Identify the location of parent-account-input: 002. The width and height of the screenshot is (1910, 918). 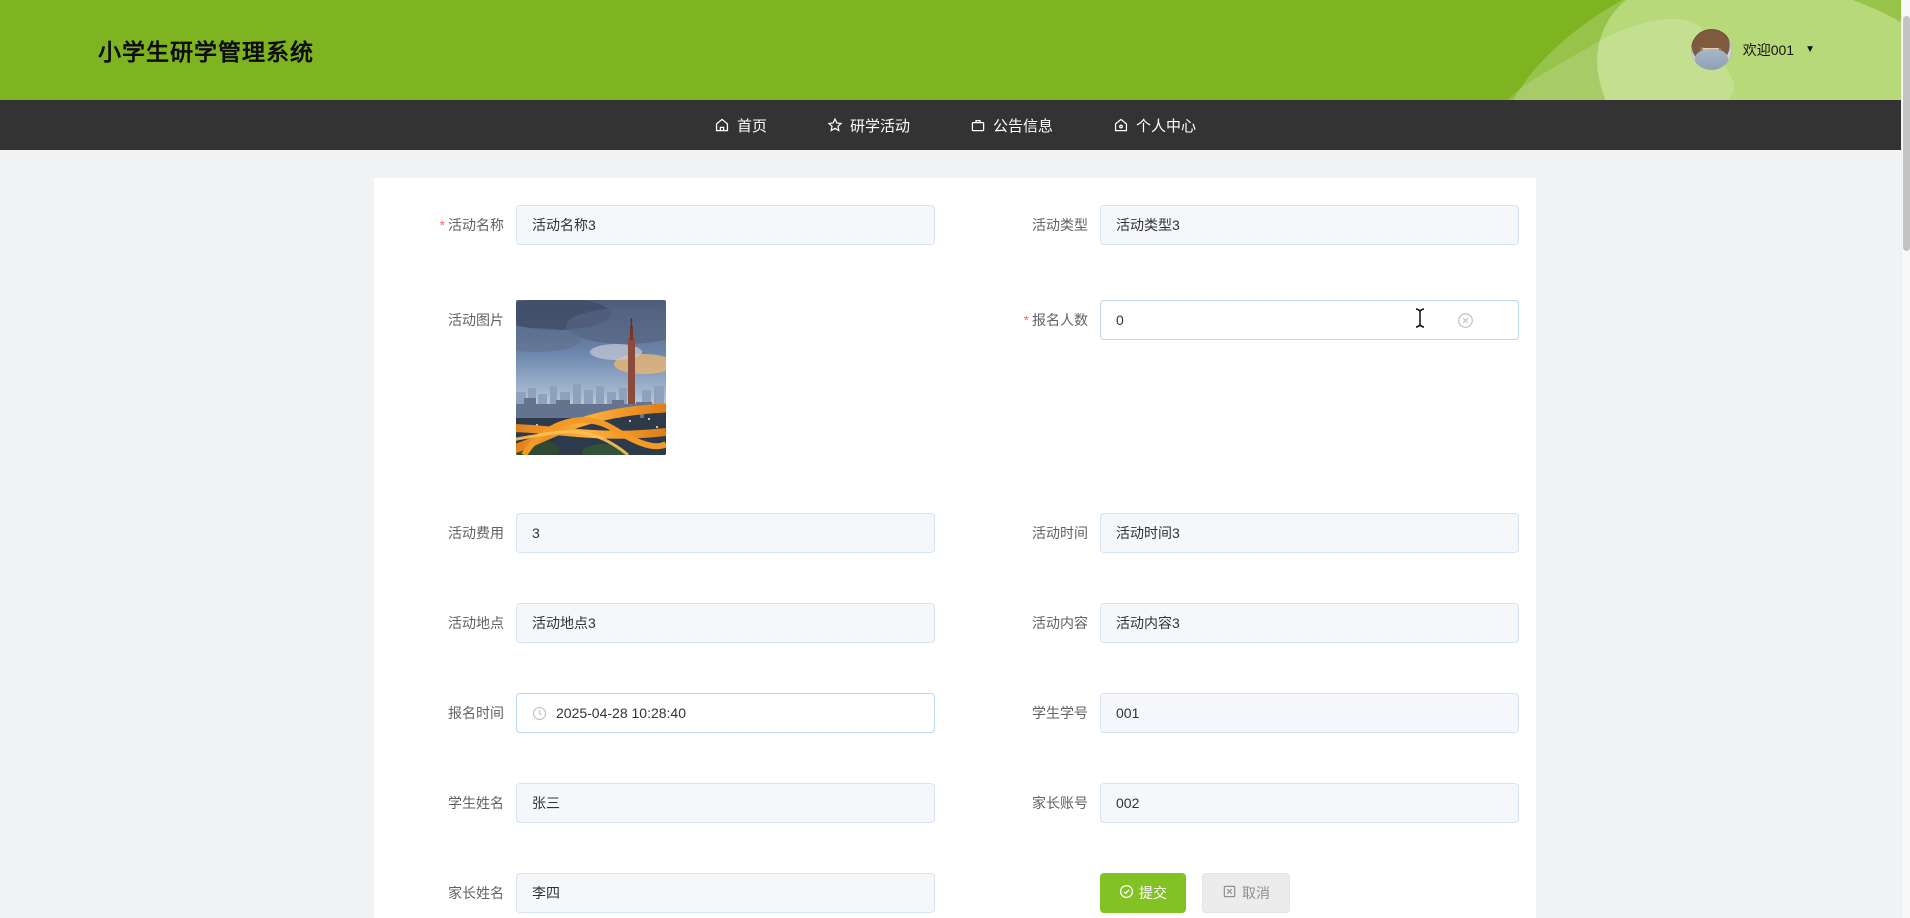
(1309, 803).